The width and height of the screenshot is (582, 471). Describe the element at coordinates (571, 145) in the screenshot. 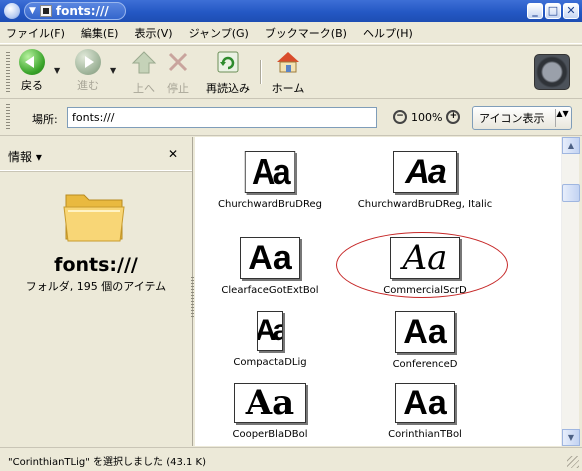

I see `scroll-up-button: ▲` at that location.